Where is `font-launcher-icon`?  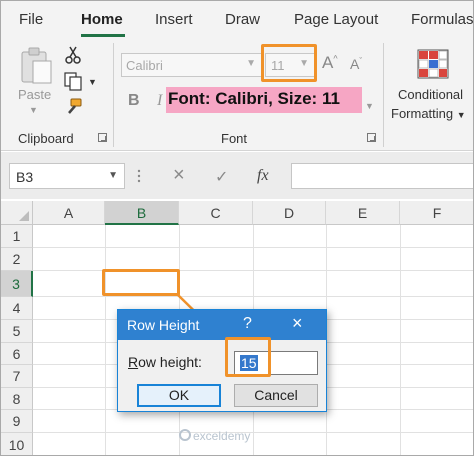
font-launcher-icon is located at coordinates (371, 137).